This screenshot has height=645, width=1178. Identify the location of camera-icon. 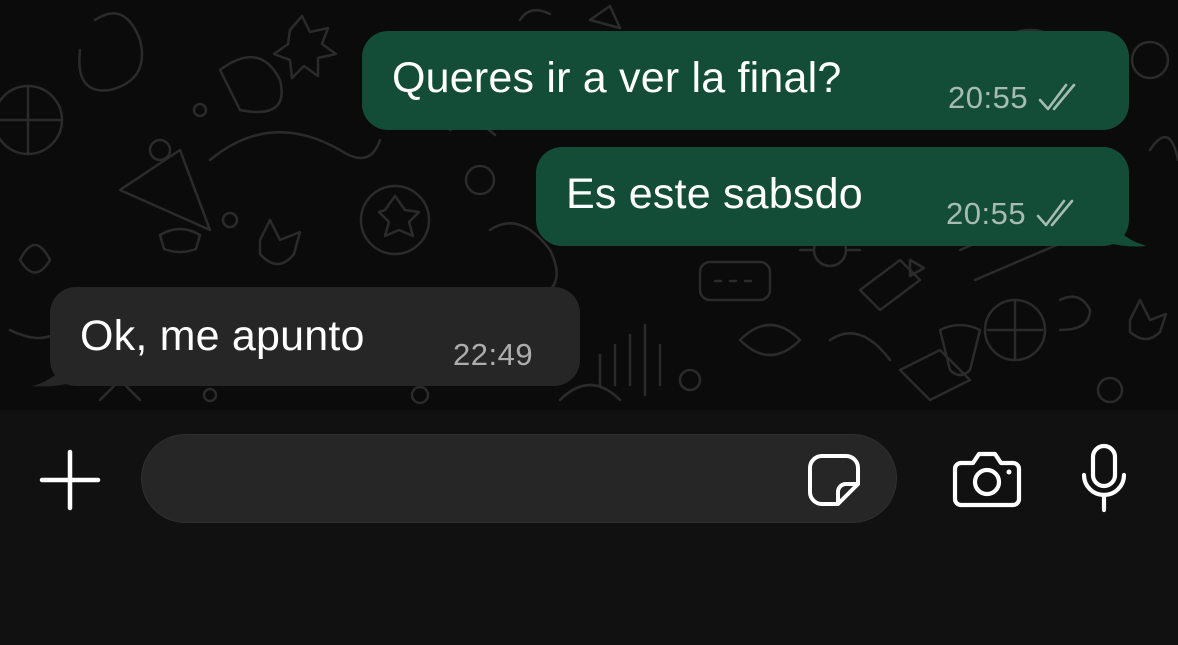
(987, 479).